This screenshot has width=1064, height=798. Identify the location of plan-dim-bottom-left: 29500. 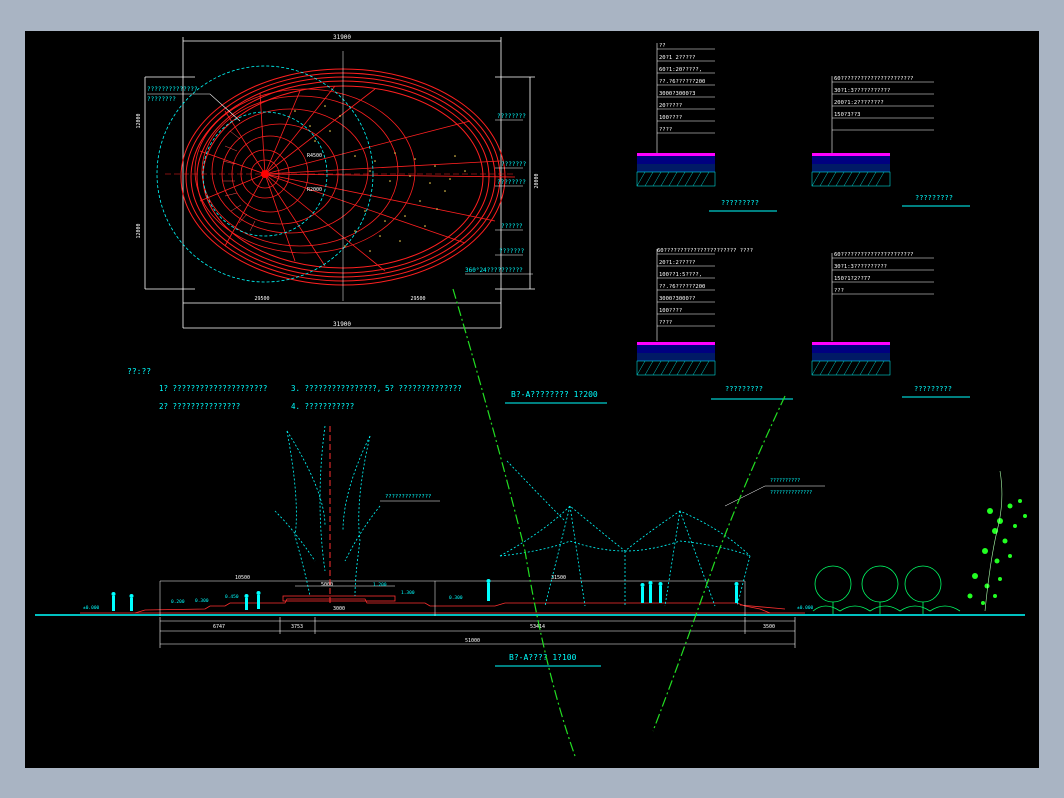
(261, 299).